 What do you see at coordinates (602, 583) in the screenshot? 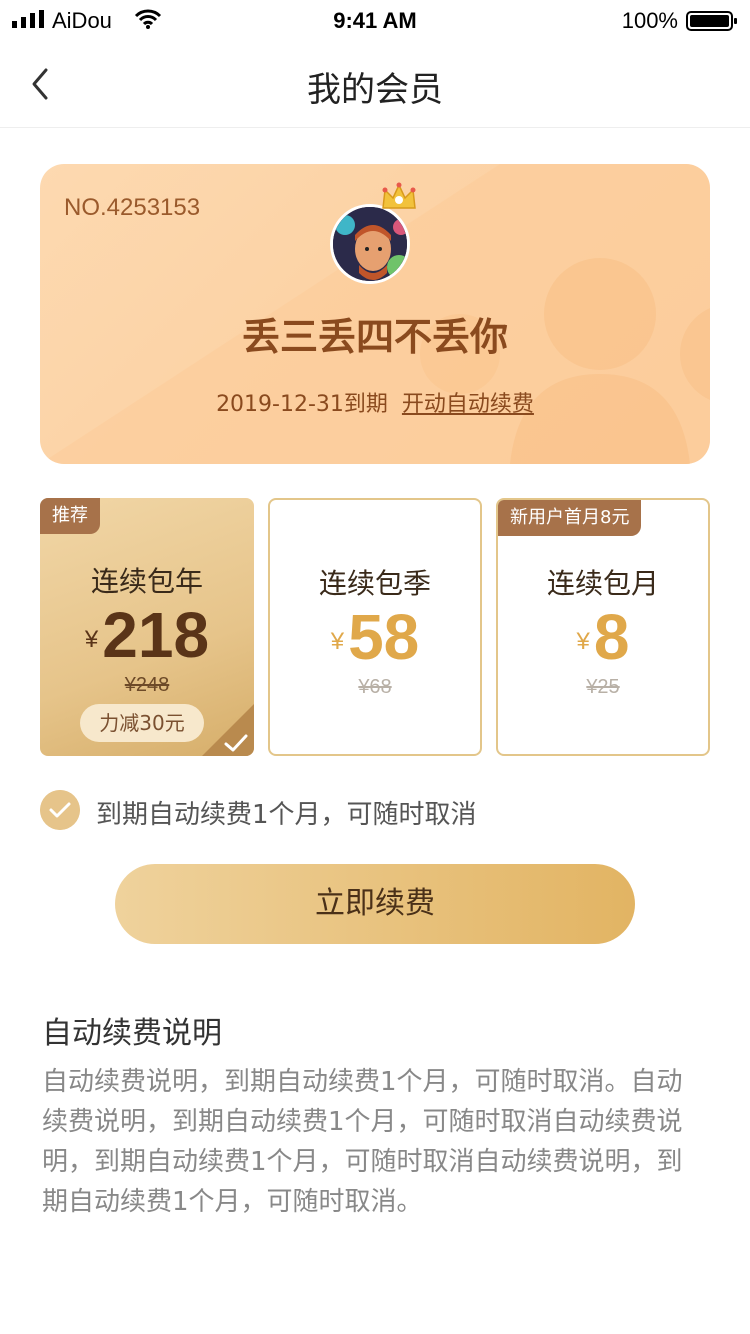
I see `plan-name: 连续包月` at bounding box center [602, 583].